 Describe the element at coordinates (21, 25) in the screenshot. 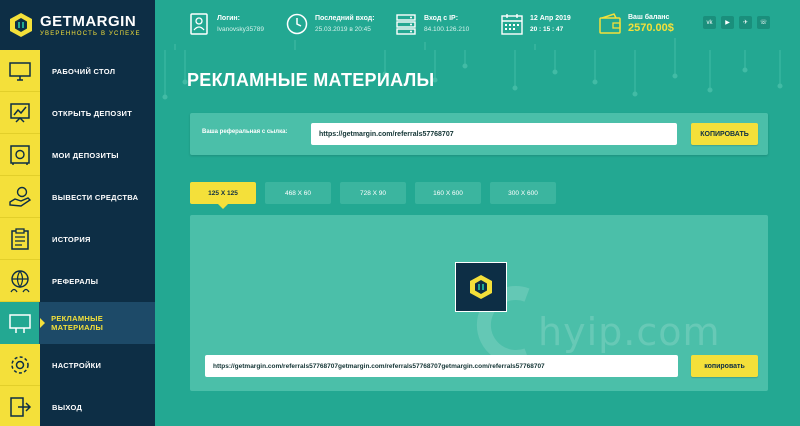

I see `logo-mark-icon` at that location.